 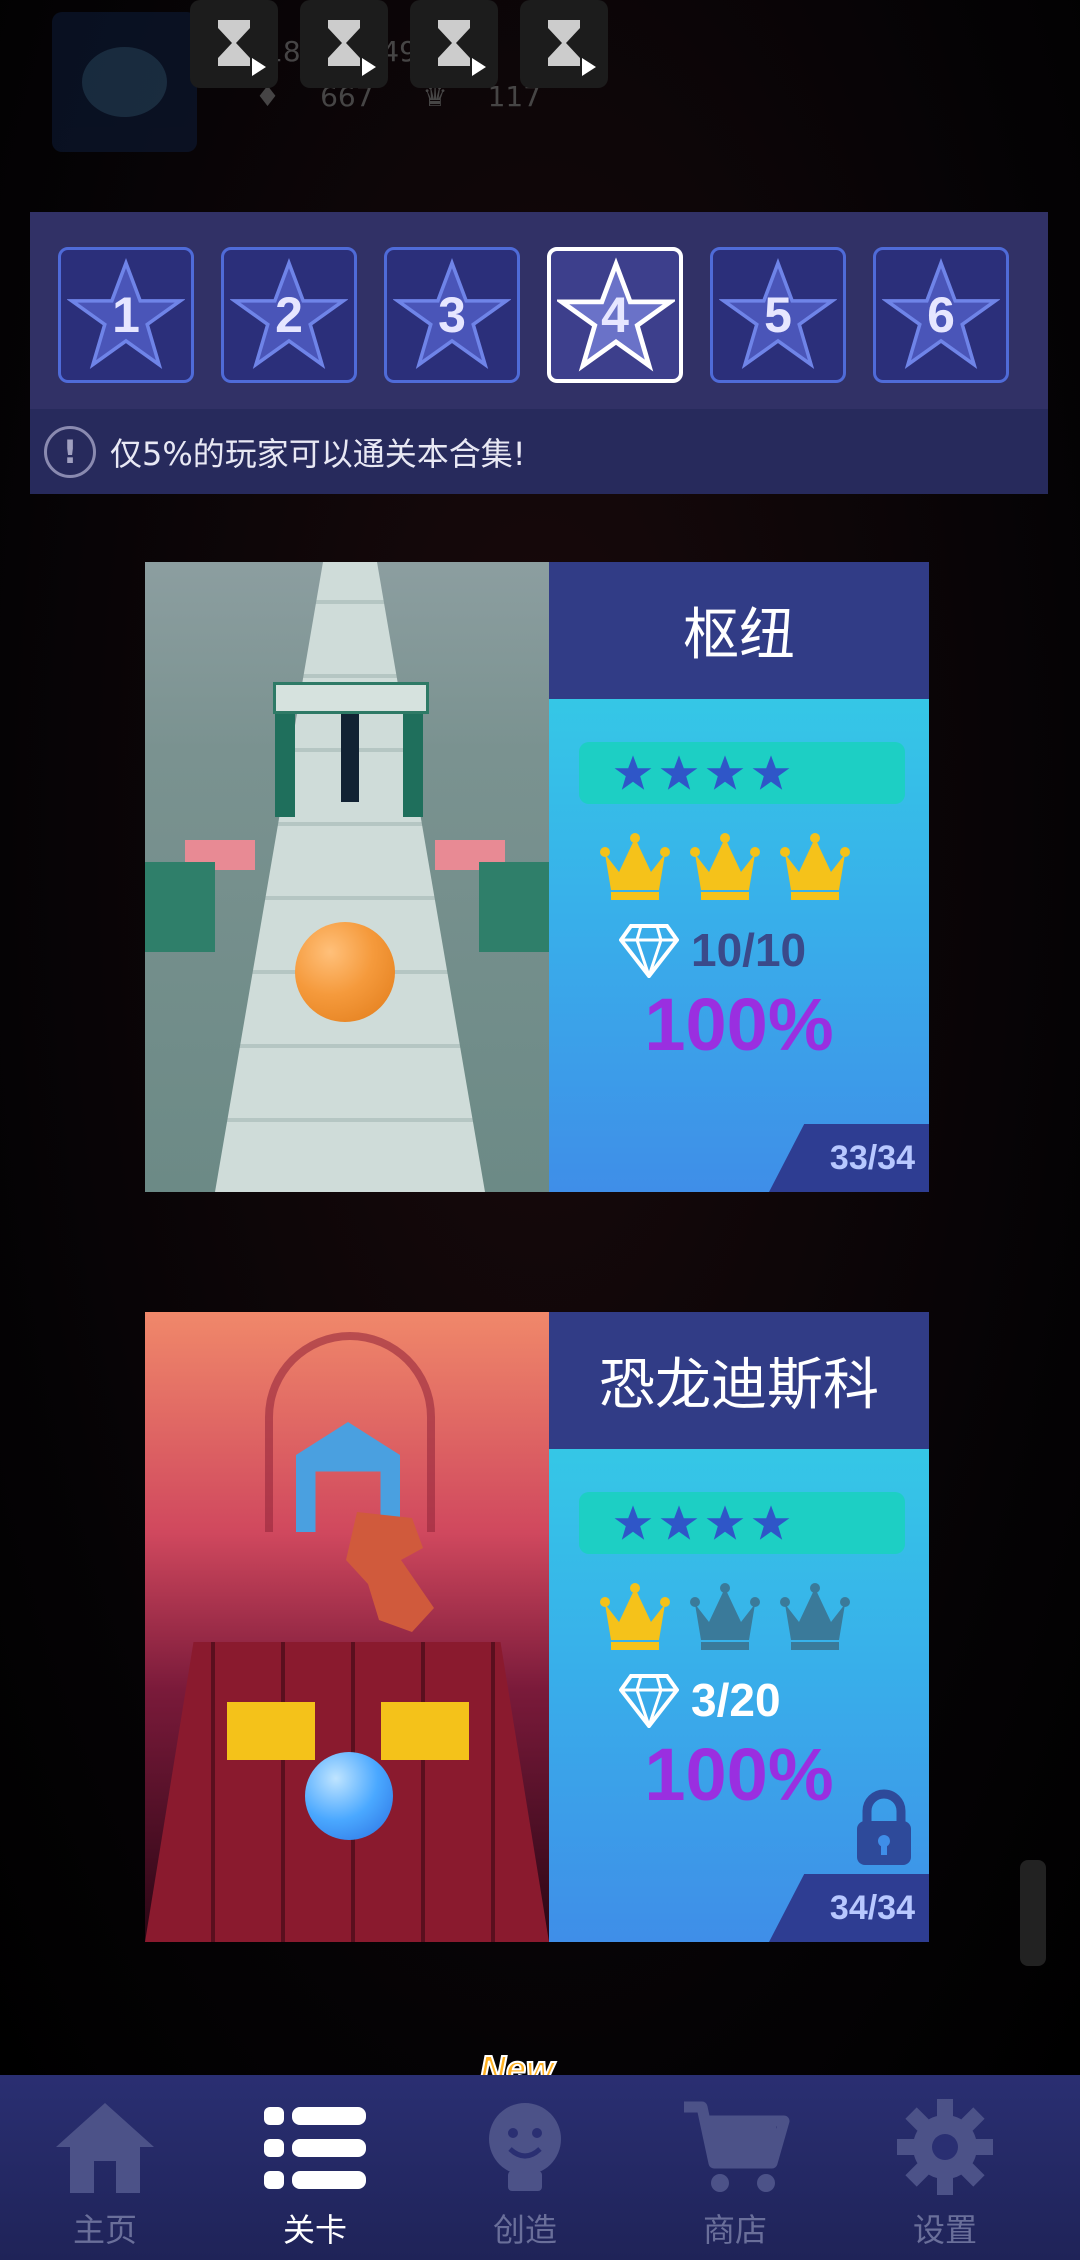 What do you see at coordinates (289, 315) in the screenshot?
I see `collection-tab-2: 2` at bounding box center [289, 315].